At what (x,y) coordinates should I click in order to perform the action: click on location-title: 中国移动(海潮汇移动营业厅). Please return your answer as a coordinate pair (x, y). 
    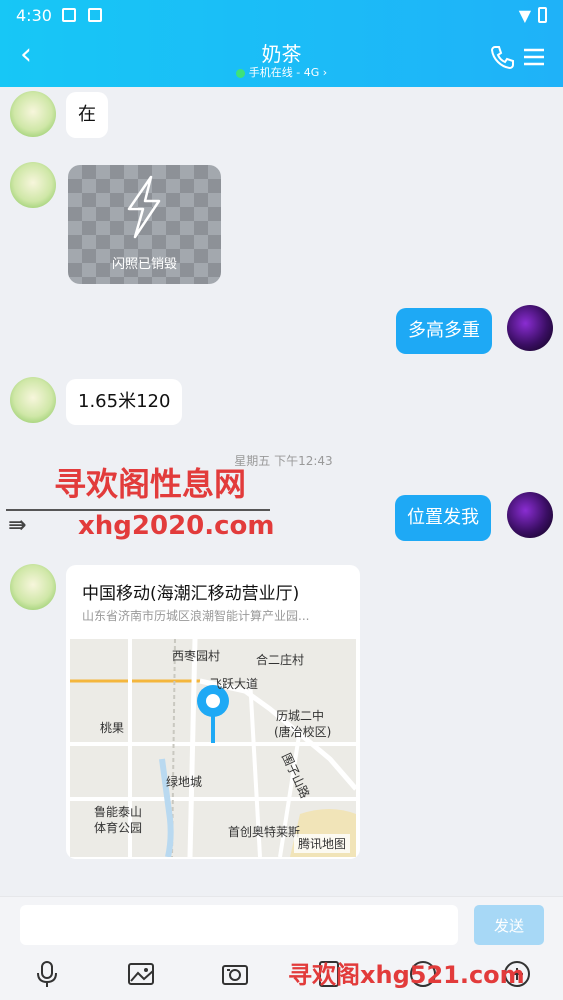
    Looking at the image, I should click on (191, 594).